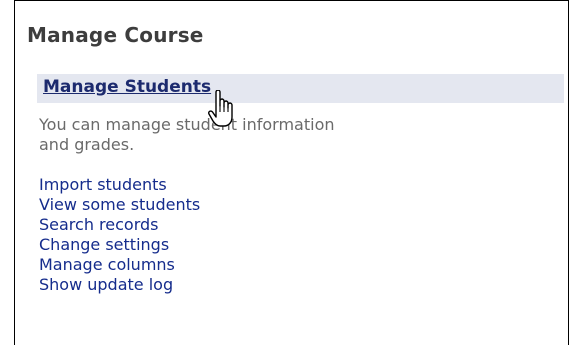 The image size is (584, 345). Describe the element at coordinates (220, 108) in the screenshot. I see `hand-pointer-icon` at that location.